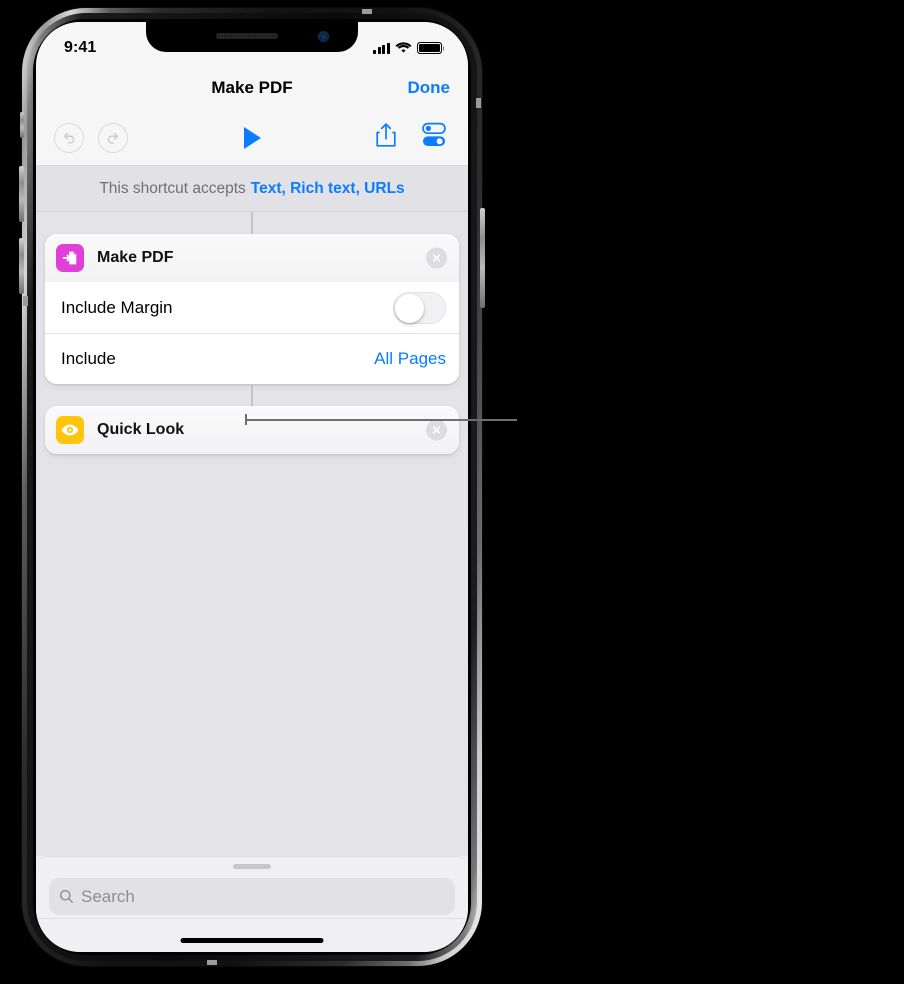 The width and height of the screenshot is (904, 984). I want to click on action-card-header: Quick Look, so click(252, 430).